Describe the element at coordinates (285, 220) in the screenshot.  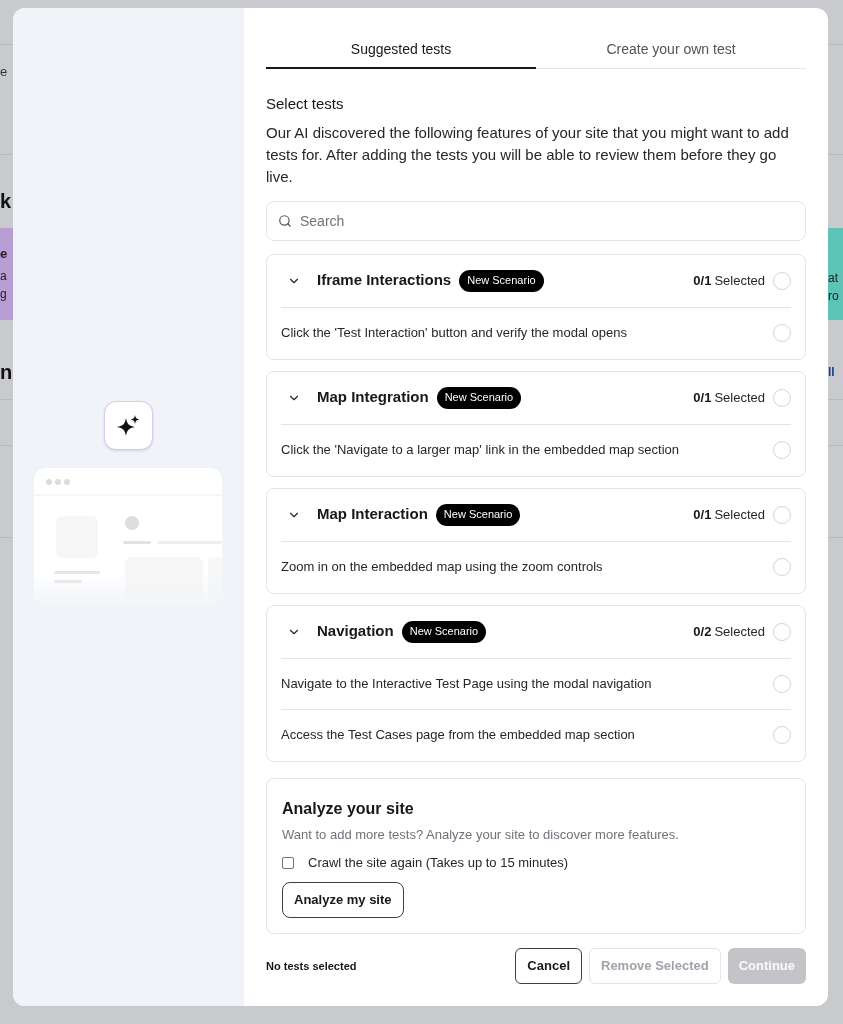
I see `search-icon` at that location.